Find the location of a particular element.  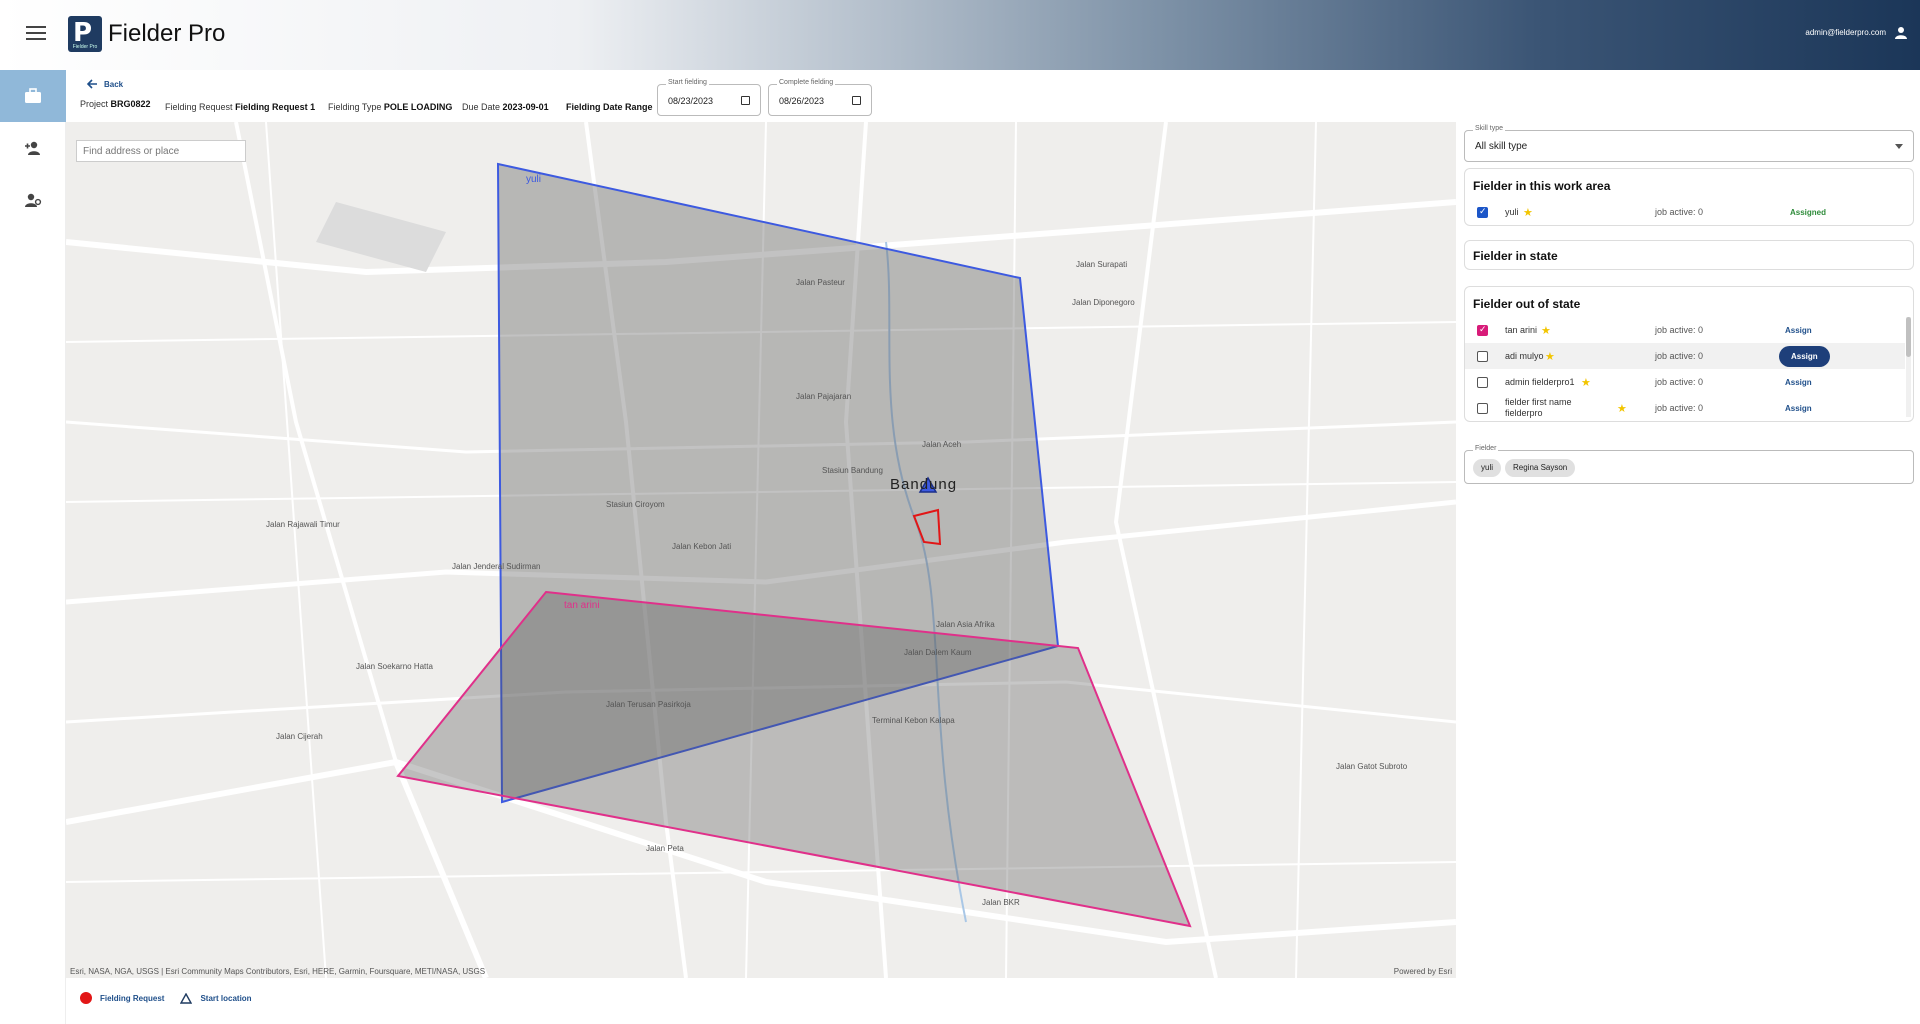

nav-add-user is located at coordinates (33, 148).